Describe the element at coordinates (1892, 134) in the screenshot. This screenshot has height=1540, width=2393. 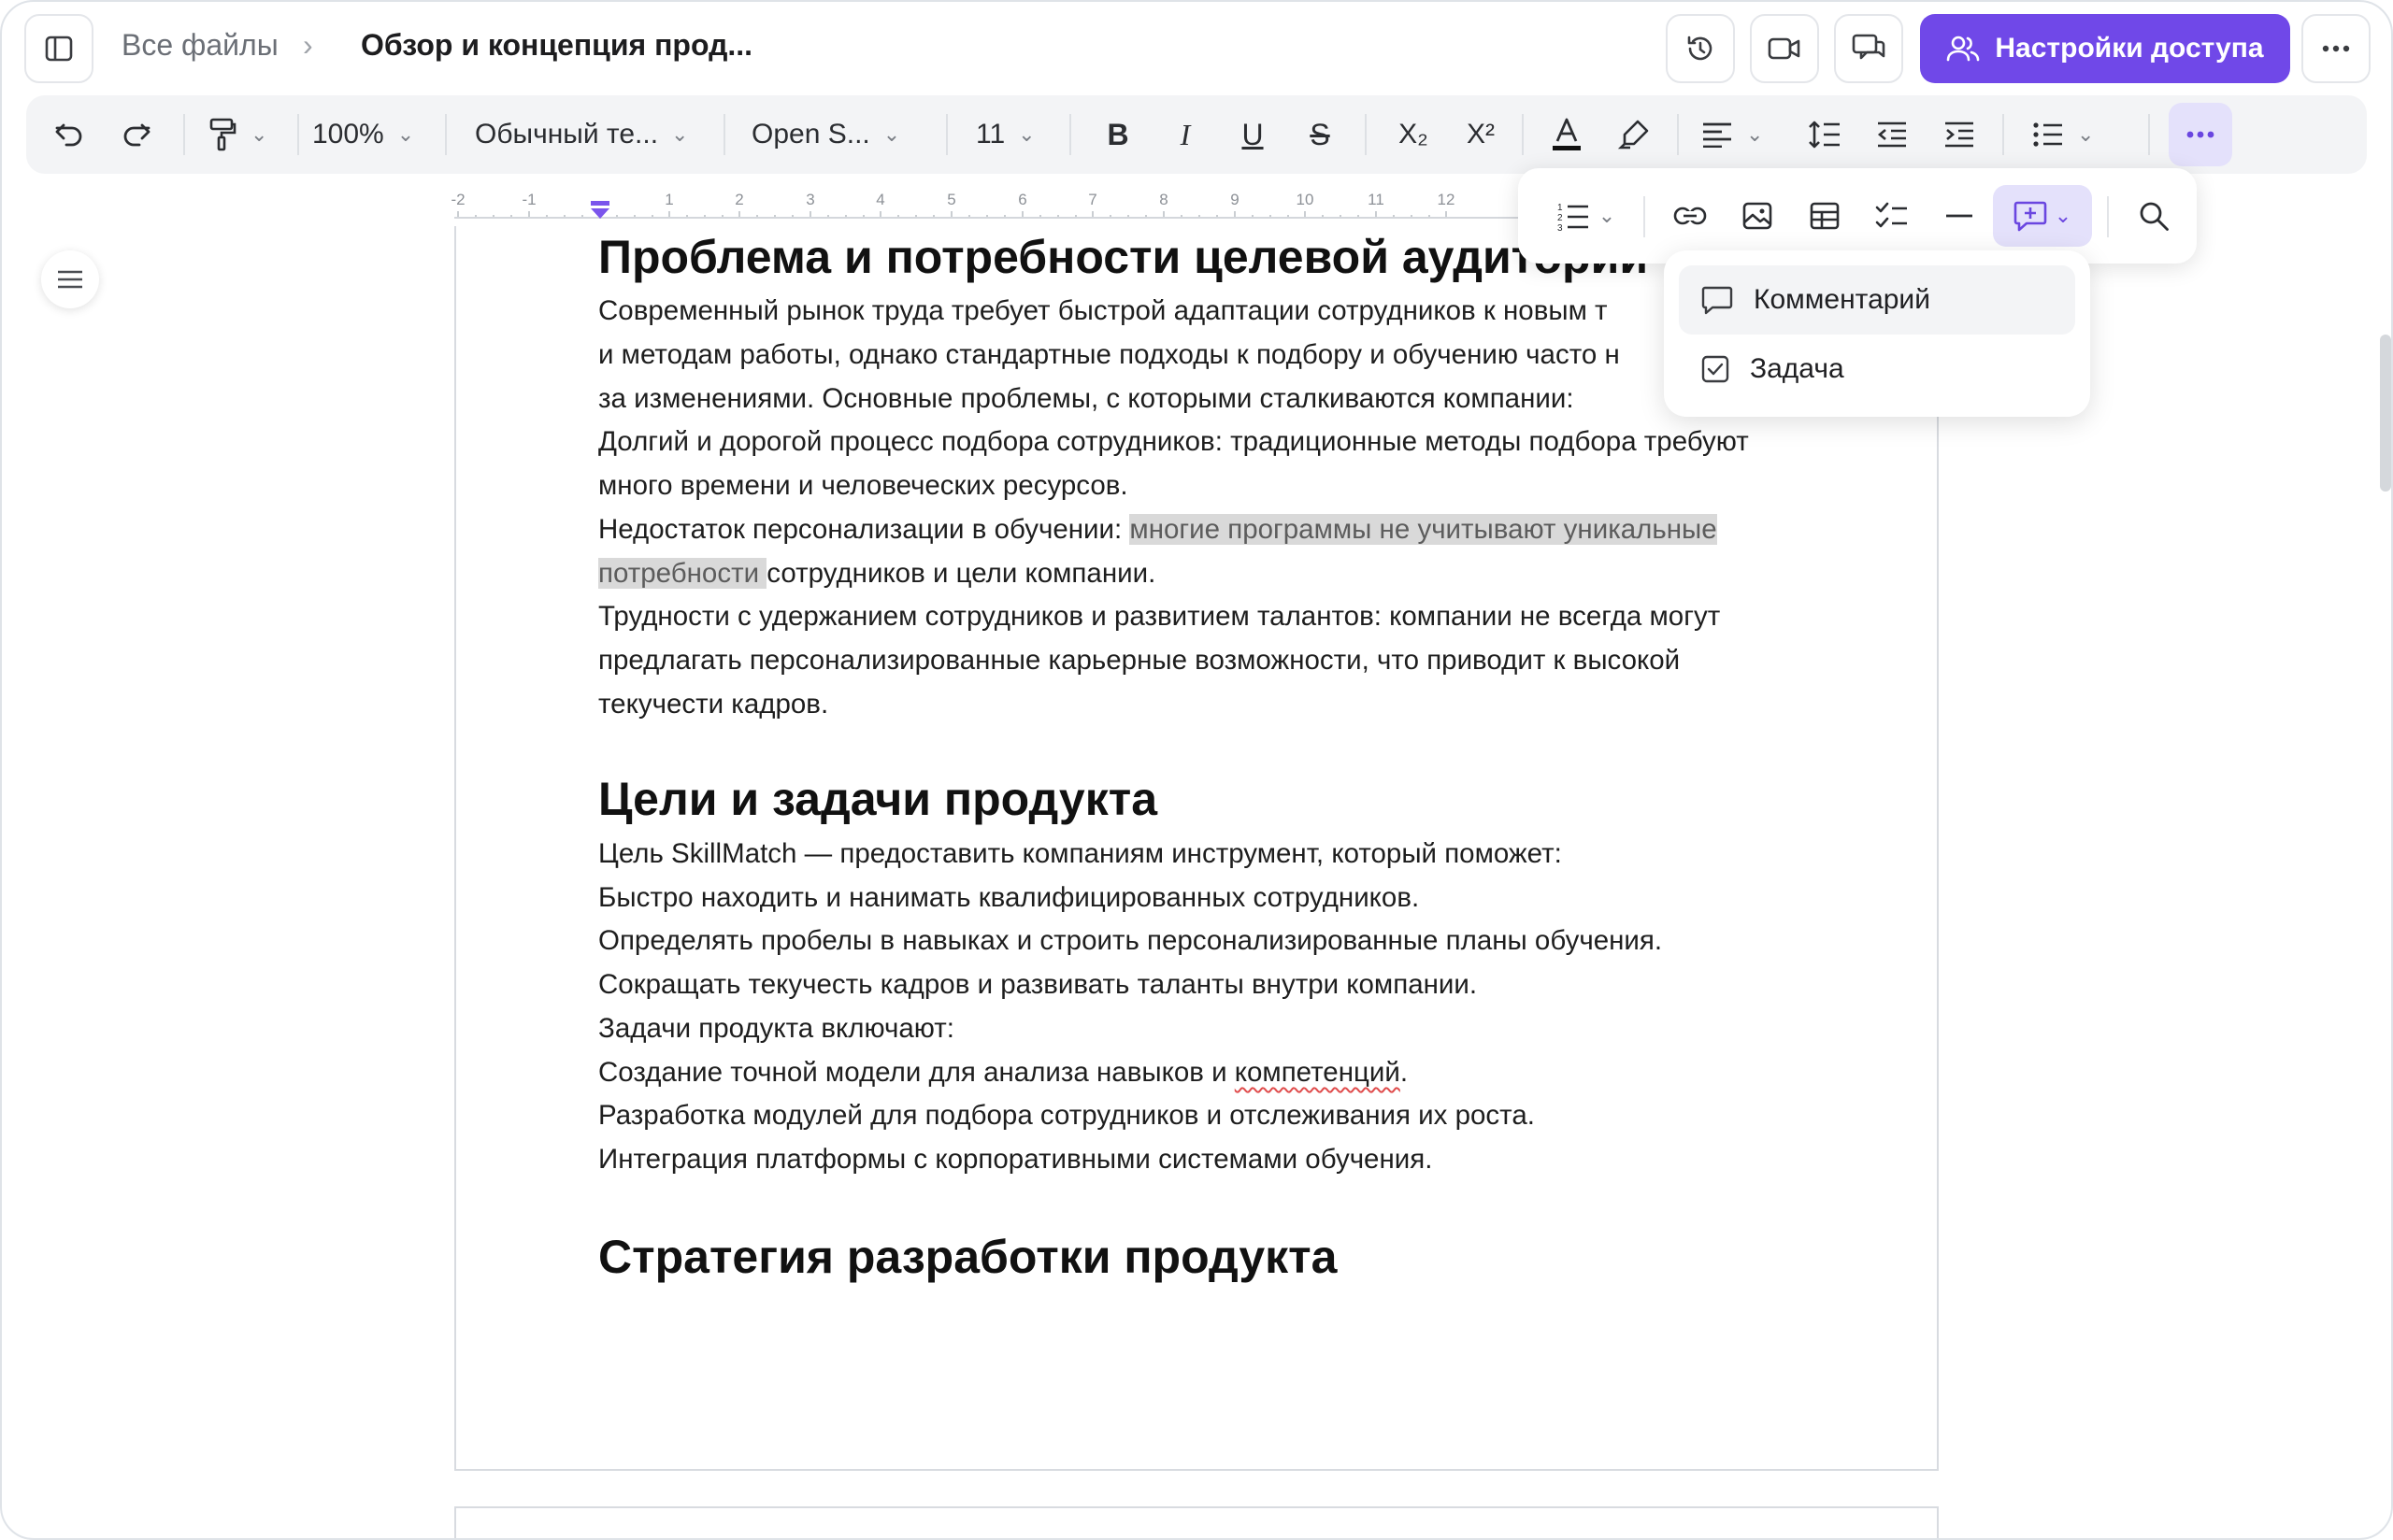
I see `decrease-indent-button` at that location.